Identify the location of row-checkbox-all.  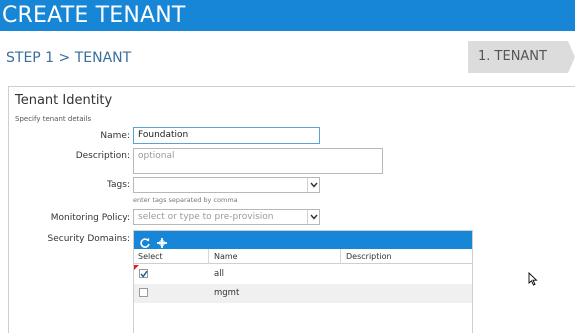
(143, 273).